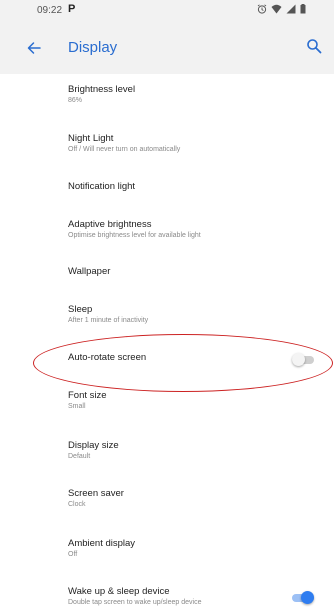 The height and width of the screenshot is (607, 334). I want to click on setting-title: Notification light, so click(102, 186).